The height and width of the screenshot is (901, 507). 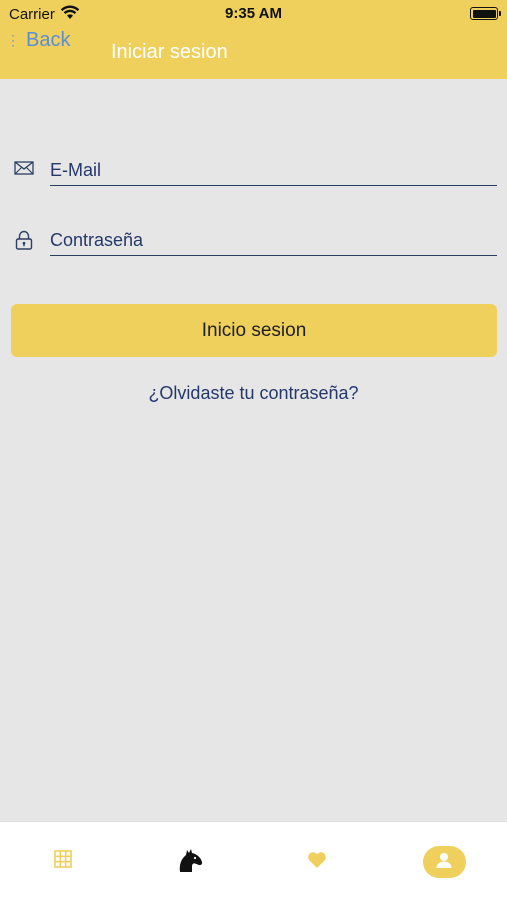 What do you see at coordinates (253, 393) in the screenshot?
I see `forgot-password-link: ¿Olvidaste tu contraseña?` at bounding box center [253, 393].